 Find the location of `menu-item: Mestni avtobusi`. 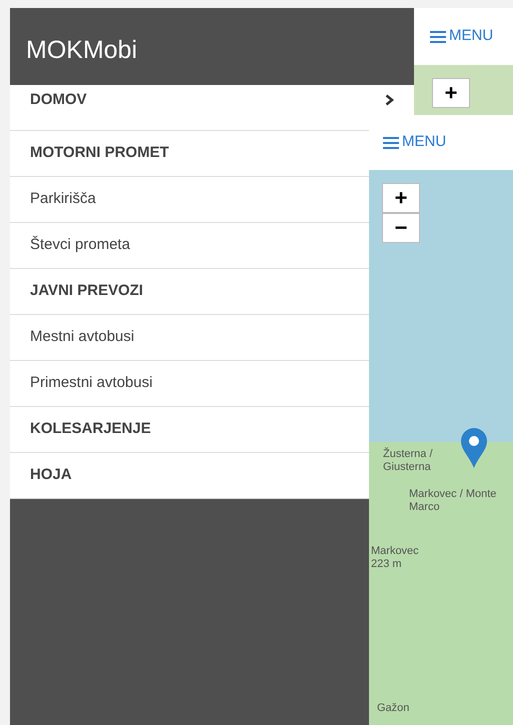

menu-item: Mestni avtobusi is located at coordinates (189, 338).